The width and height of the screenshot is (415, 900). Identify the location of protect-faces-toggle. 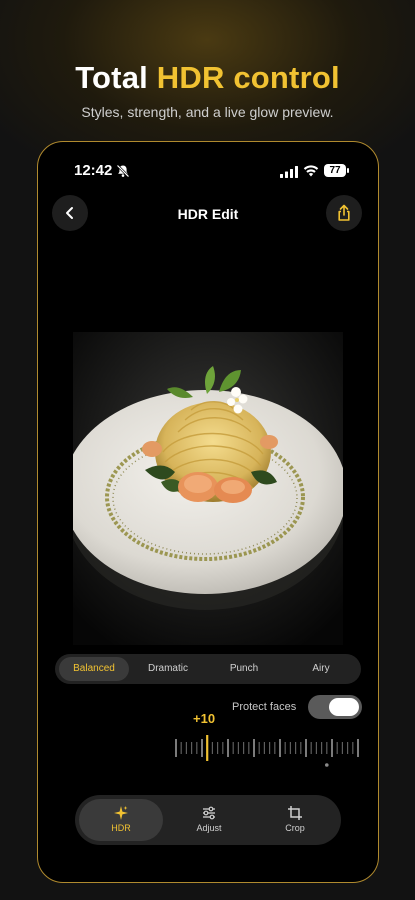
(335, 707).